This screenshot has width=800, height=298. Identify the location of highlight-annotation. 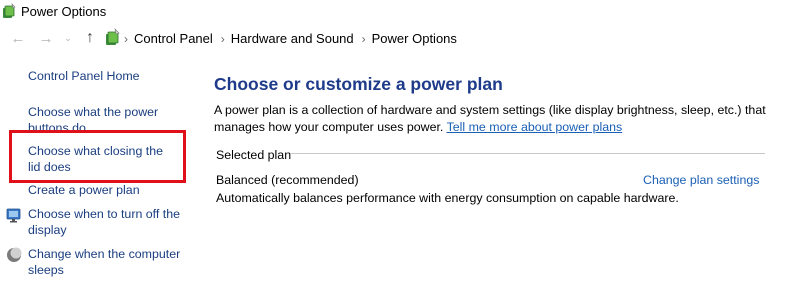
(97, 156).